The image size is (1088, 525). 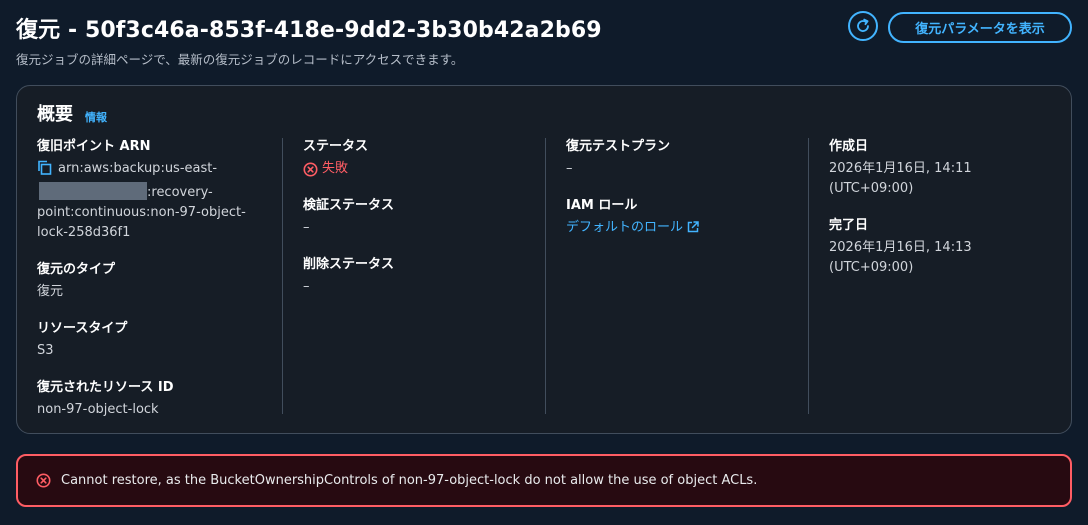 I want to click on restore-test-plan-value: –, so click(x=569, y=168).